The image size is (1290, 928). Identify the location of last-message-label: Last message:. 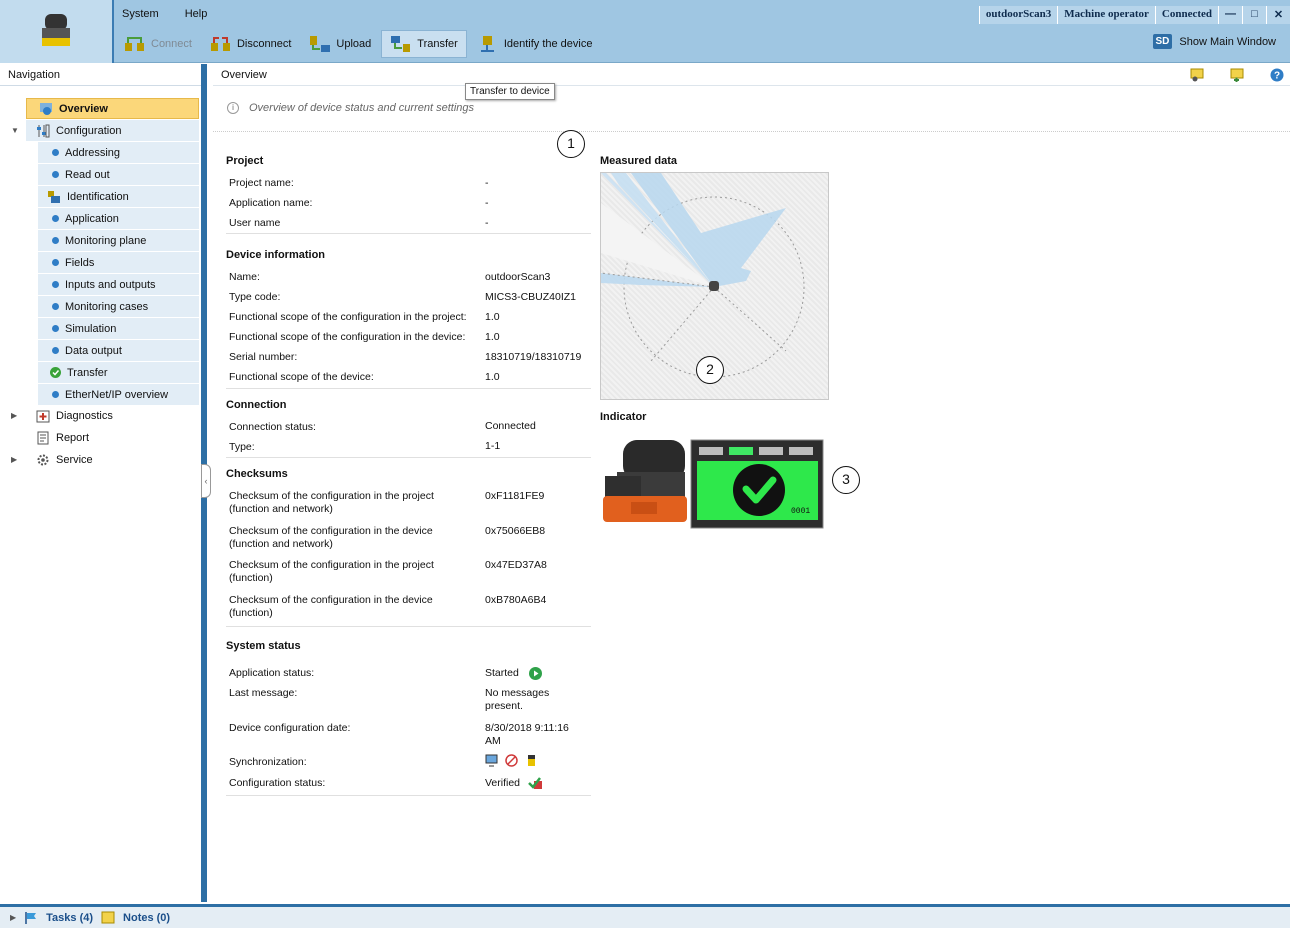
(263, 693).